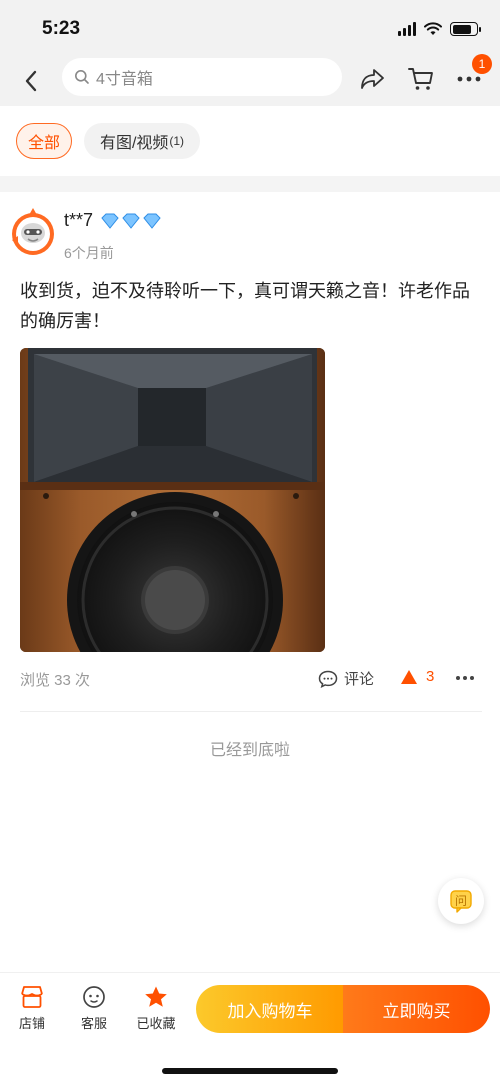 This screenshot has height=1082, width=500. I want to click on view-count: 浏览 33 次, so click(55, 680).